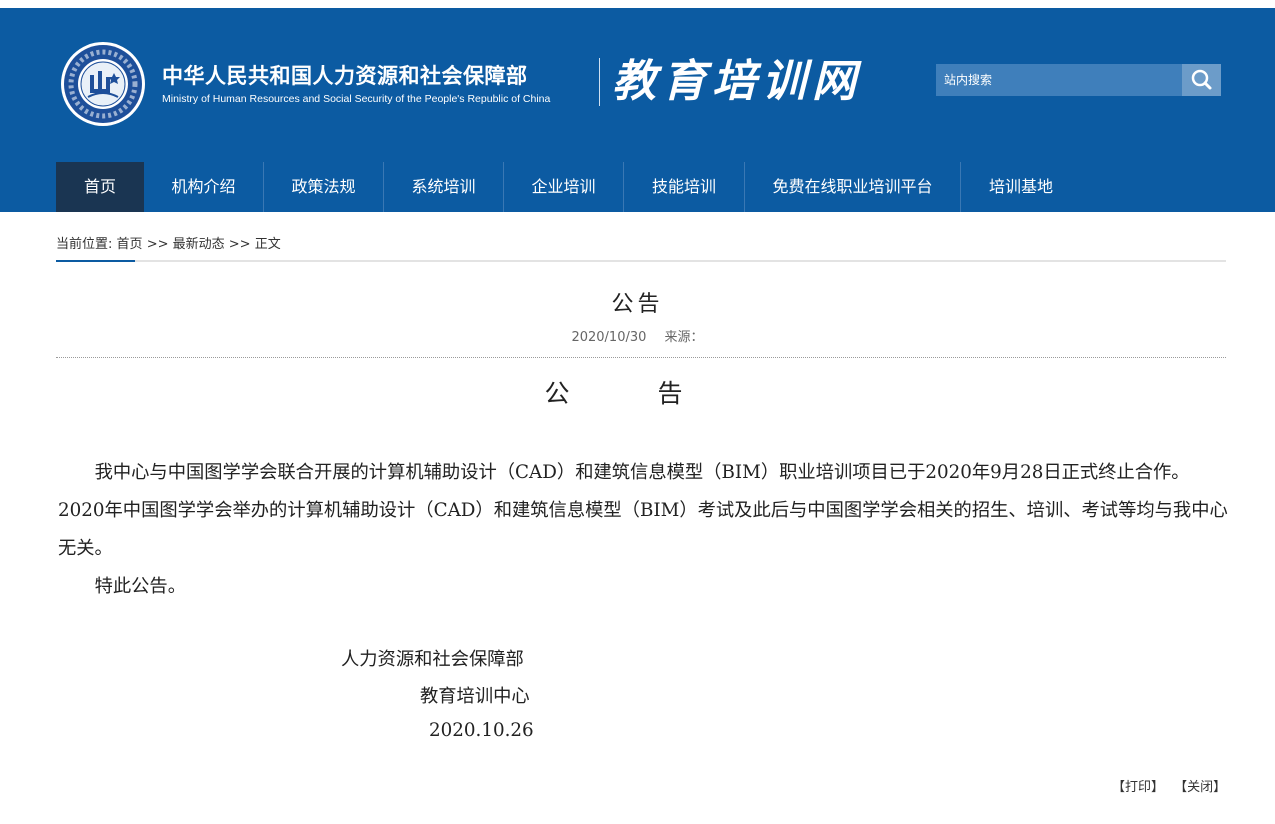  I want to click on ministry-emblem-logo, so click(103, 84).